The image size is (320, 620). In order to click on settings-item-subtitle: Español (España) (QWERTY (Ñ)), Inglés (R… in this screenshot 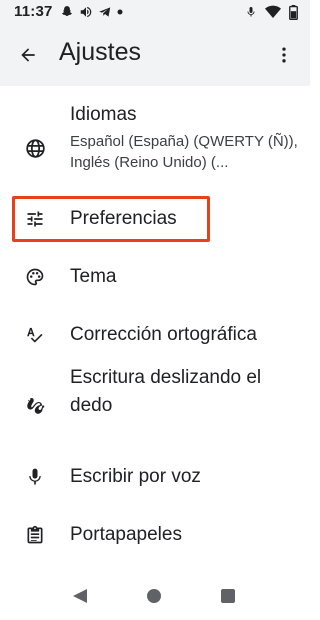, I will do `click(184, 152)`.